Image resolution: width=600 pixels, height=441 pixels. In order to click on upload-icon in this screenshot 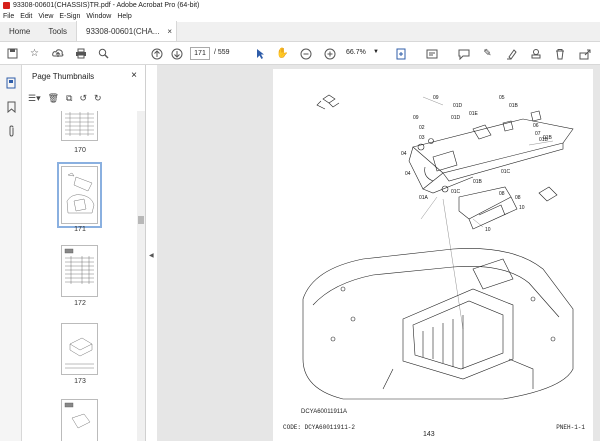, I will do `click(57, 53)`.